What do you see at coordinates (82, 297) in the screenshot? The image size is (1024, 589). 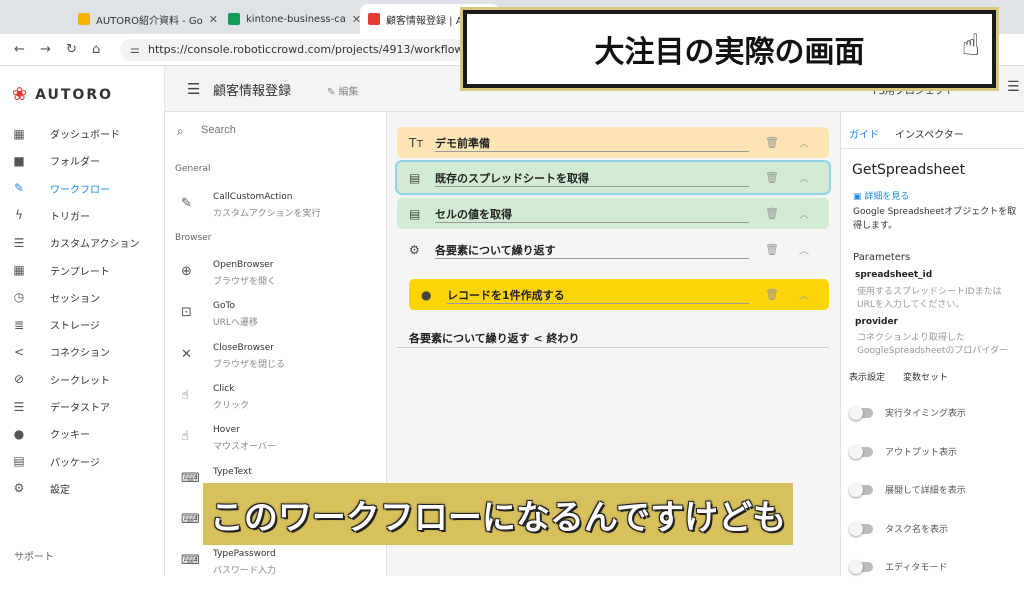 I see `sidebar-item: ◷ セッション` at bounding box center [82, 297].